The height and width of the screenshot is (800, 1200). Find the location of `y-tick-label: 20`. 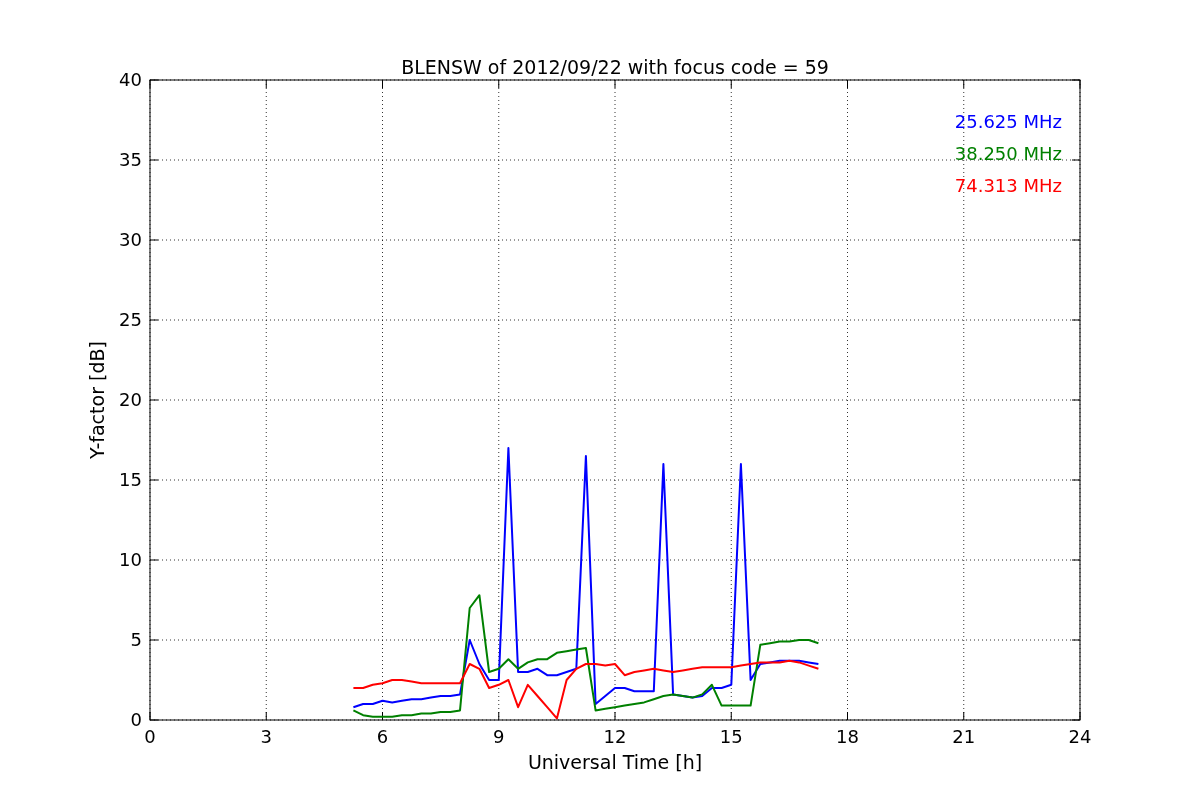

y-tick-label: 20 is located at coordinates (130, 399).